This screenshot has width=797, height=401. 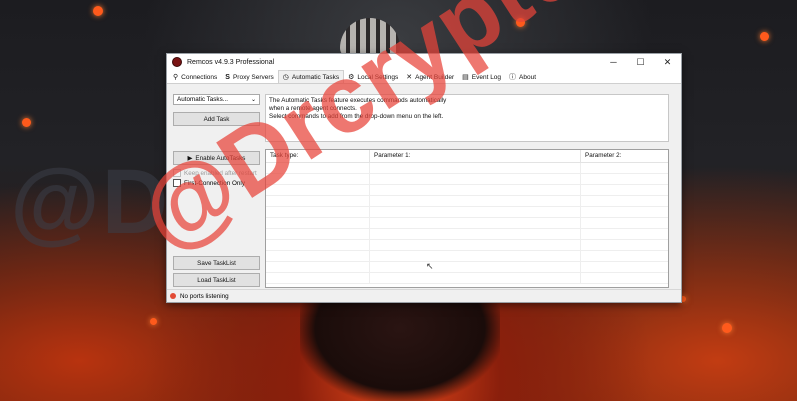 What do you see at coordinates (177, 62) in the screenshot?
I see `remcos-app-icon` at bounding box center [177, 62].